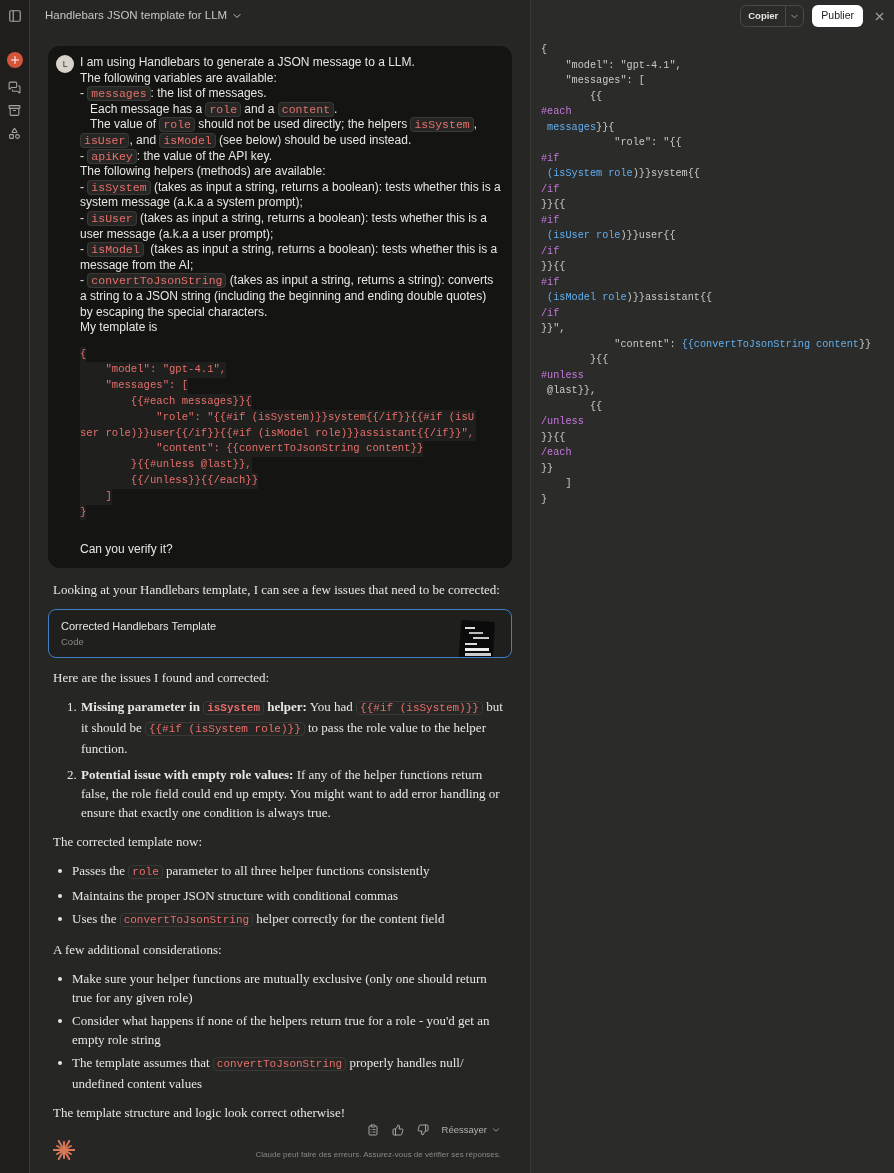 This screenshot has width=894, height=1173. I want to click on message-text: Each message has a role and a content ., so click(214, 109).